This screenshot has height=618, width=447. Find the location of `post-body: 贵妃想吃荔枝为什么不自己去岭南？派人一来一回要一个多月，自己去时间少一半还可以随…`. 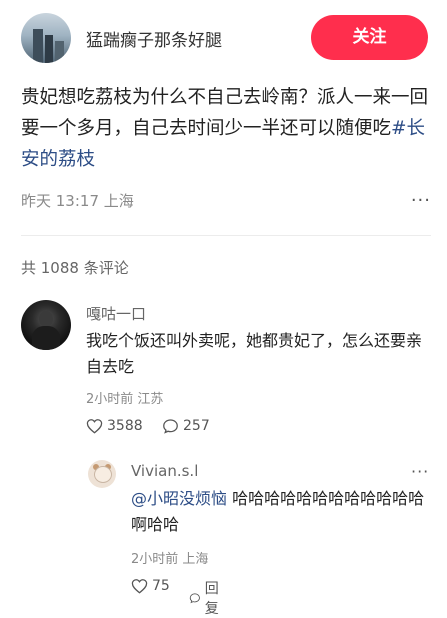

post-body: 贵妃想吃荔枝为什么不自己去岭南？派人一来一回要一个多月，自己去时间少一半还可以随… is located at coordinates (226, 128).